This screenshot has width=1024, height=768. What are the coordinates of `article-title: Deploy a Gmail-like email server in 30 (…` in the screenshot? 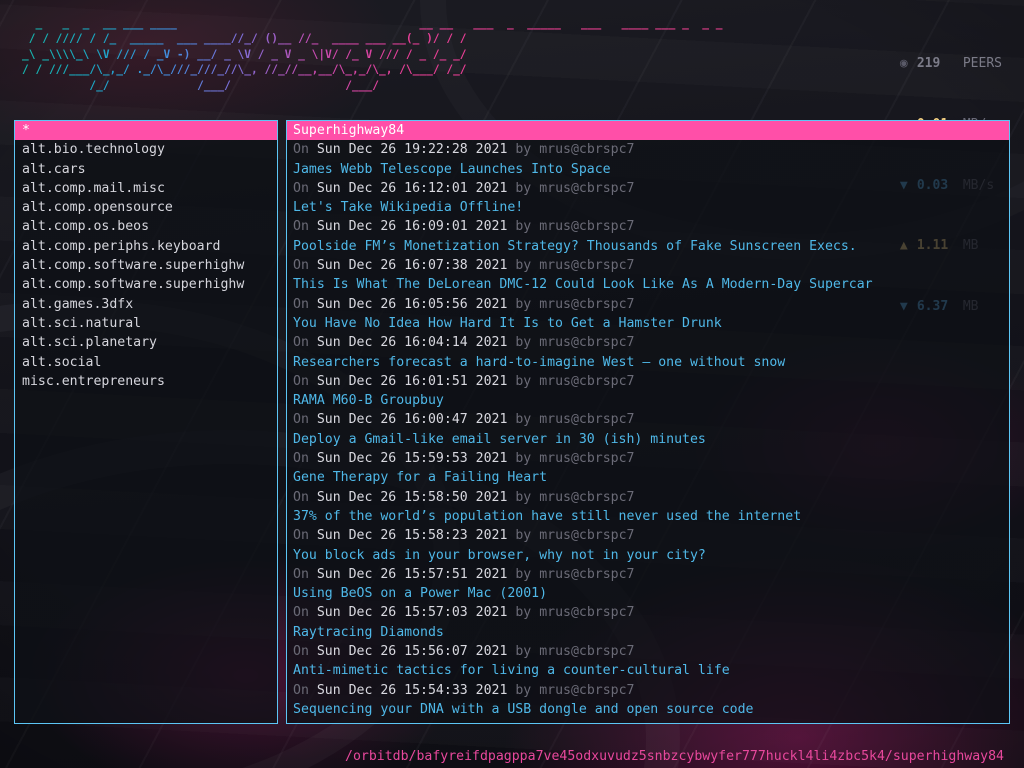 It's located at (648, 439).